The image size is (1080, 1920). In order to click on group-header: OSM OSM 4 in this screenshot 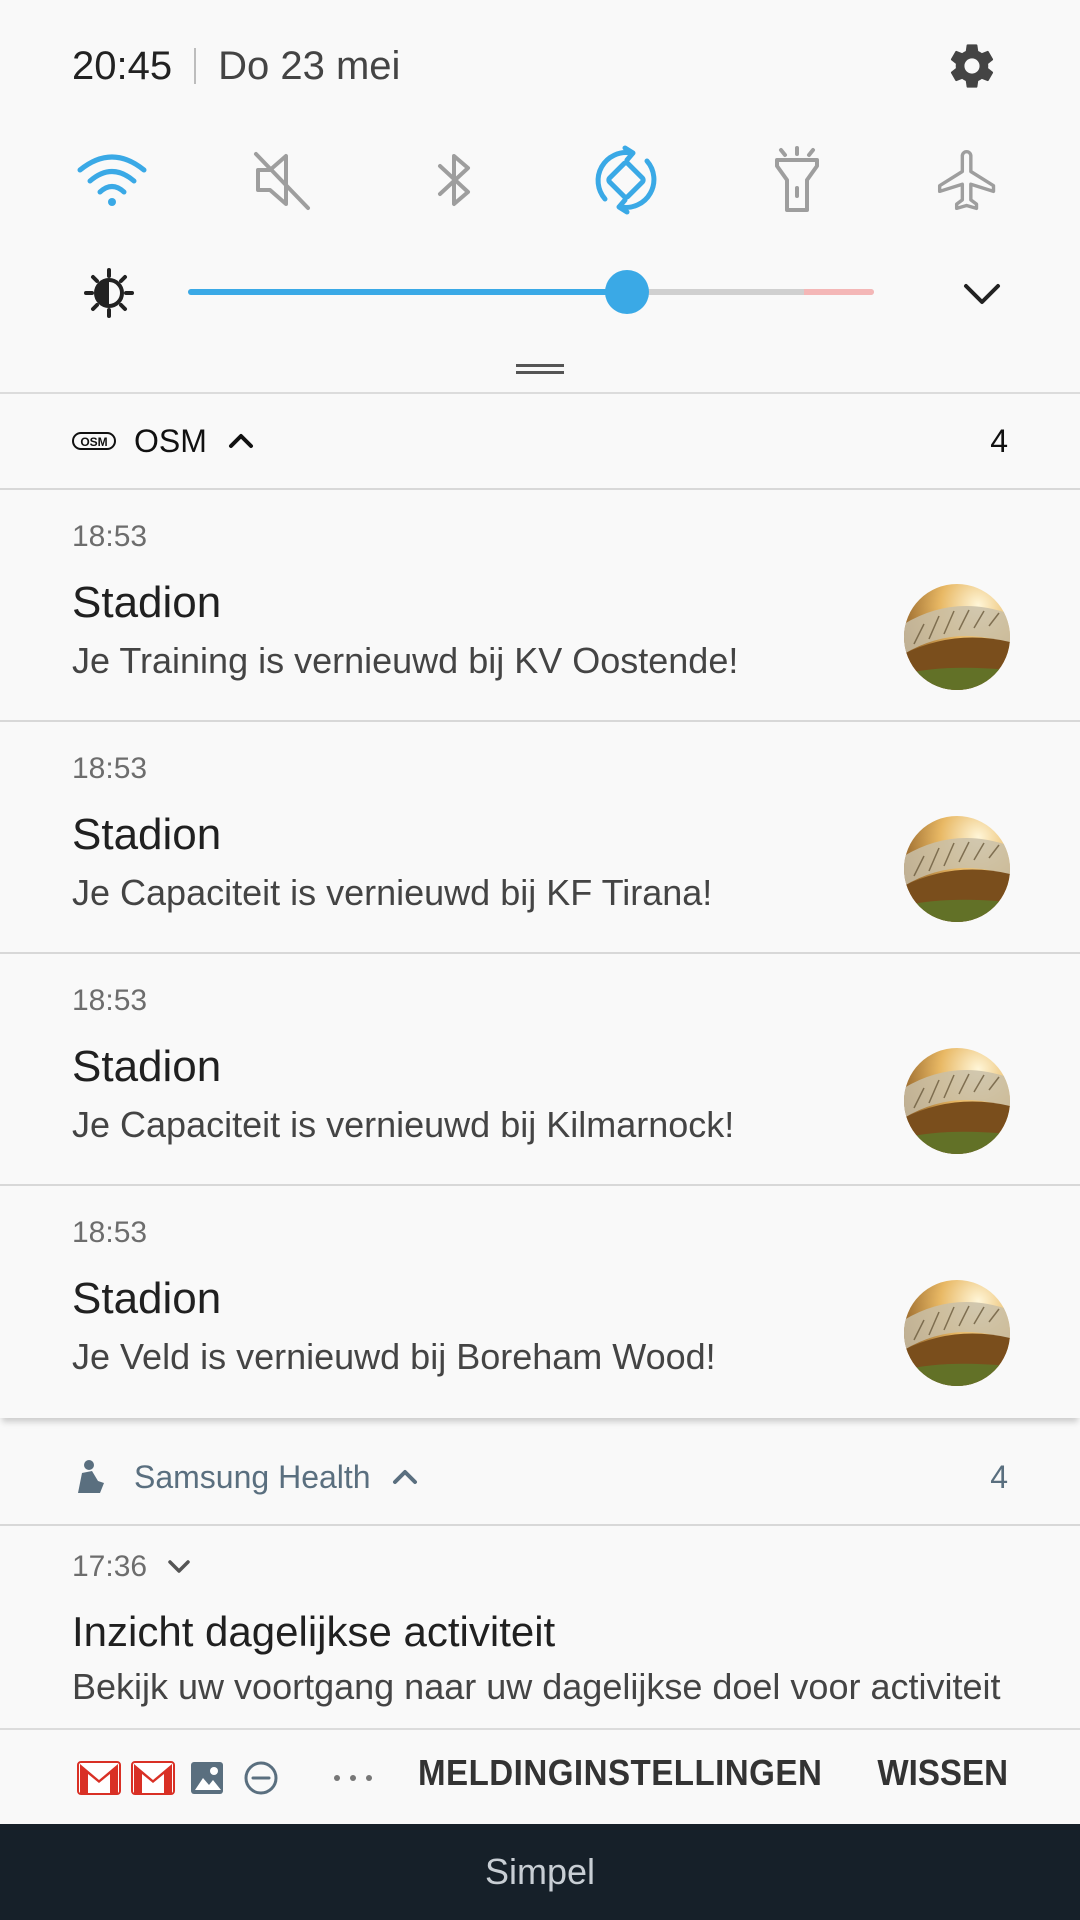, I will do `click(540, 442)`.